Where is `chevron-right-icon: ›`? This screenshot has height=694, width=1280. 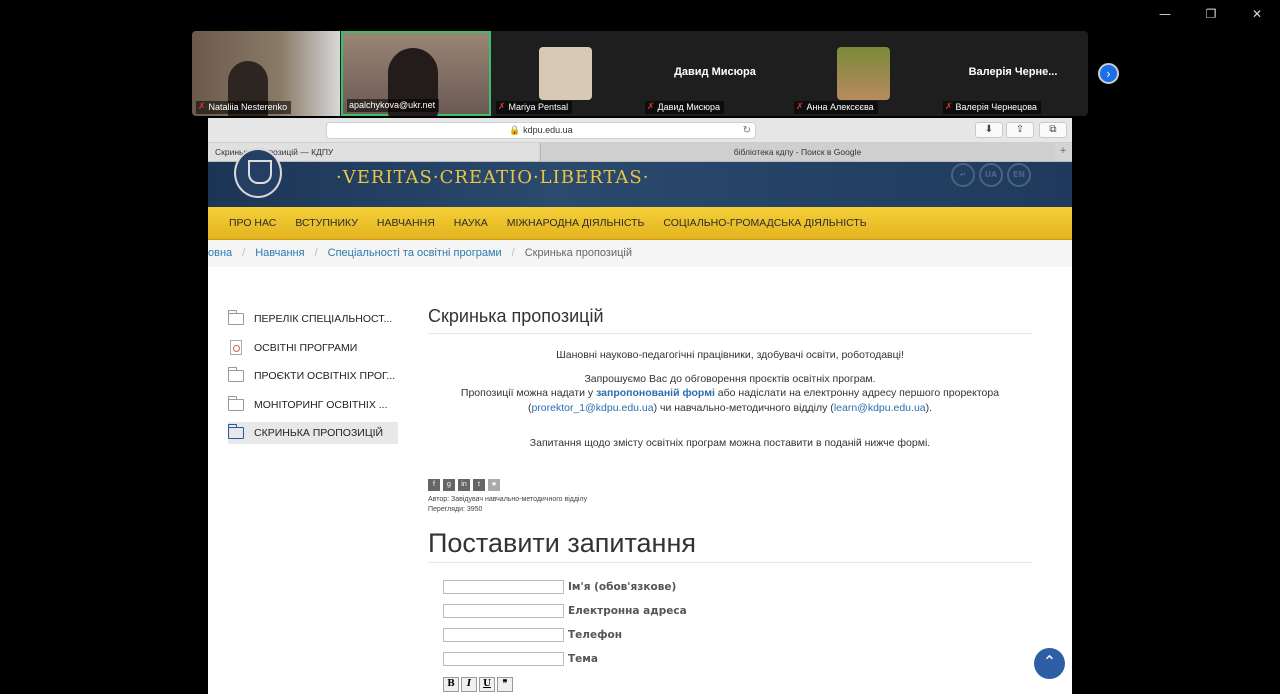
chevron-right-icon: › is located at coordinates (1108, 73).